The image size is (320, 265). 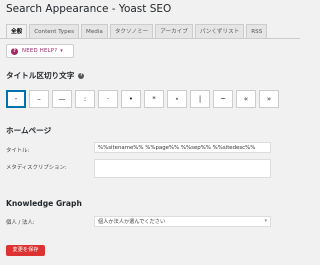 What do you see at coordinates (17, 31) in the screenshot?
I see `tab-general: 全般` at bounding box center [17, 31].